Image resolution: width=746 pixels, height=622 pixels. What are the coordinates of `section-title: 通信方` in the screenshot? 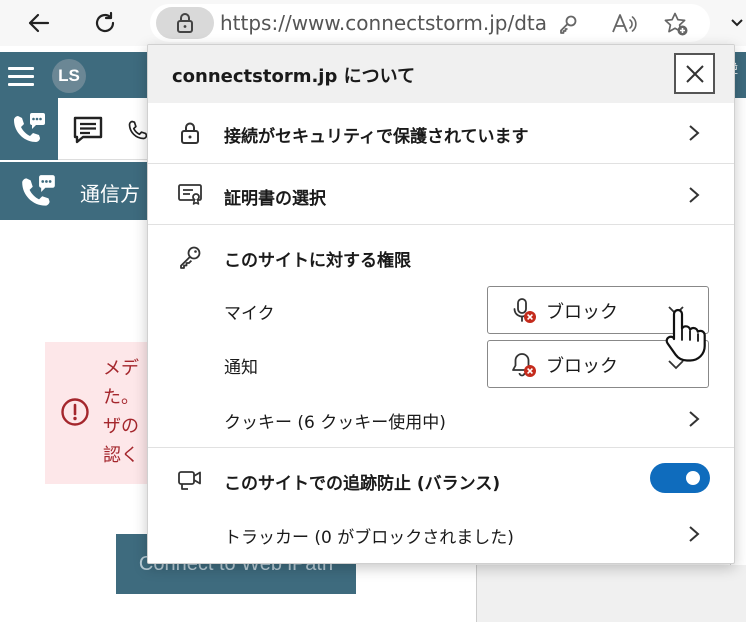 It's located at (110, 194).